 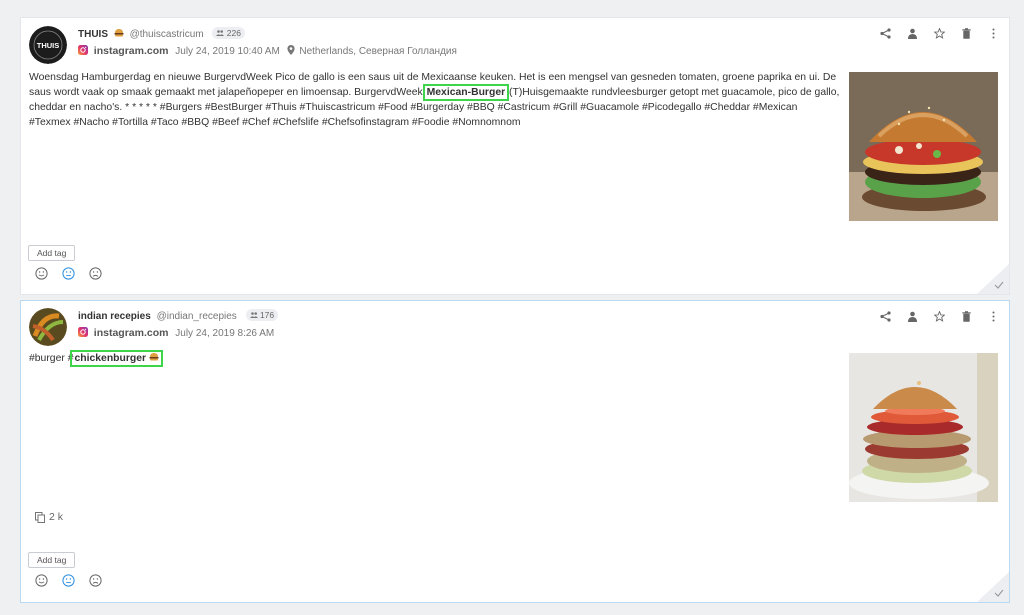 I want to click on post-text: #burger #chickenburger, so click(x=435, y=358).